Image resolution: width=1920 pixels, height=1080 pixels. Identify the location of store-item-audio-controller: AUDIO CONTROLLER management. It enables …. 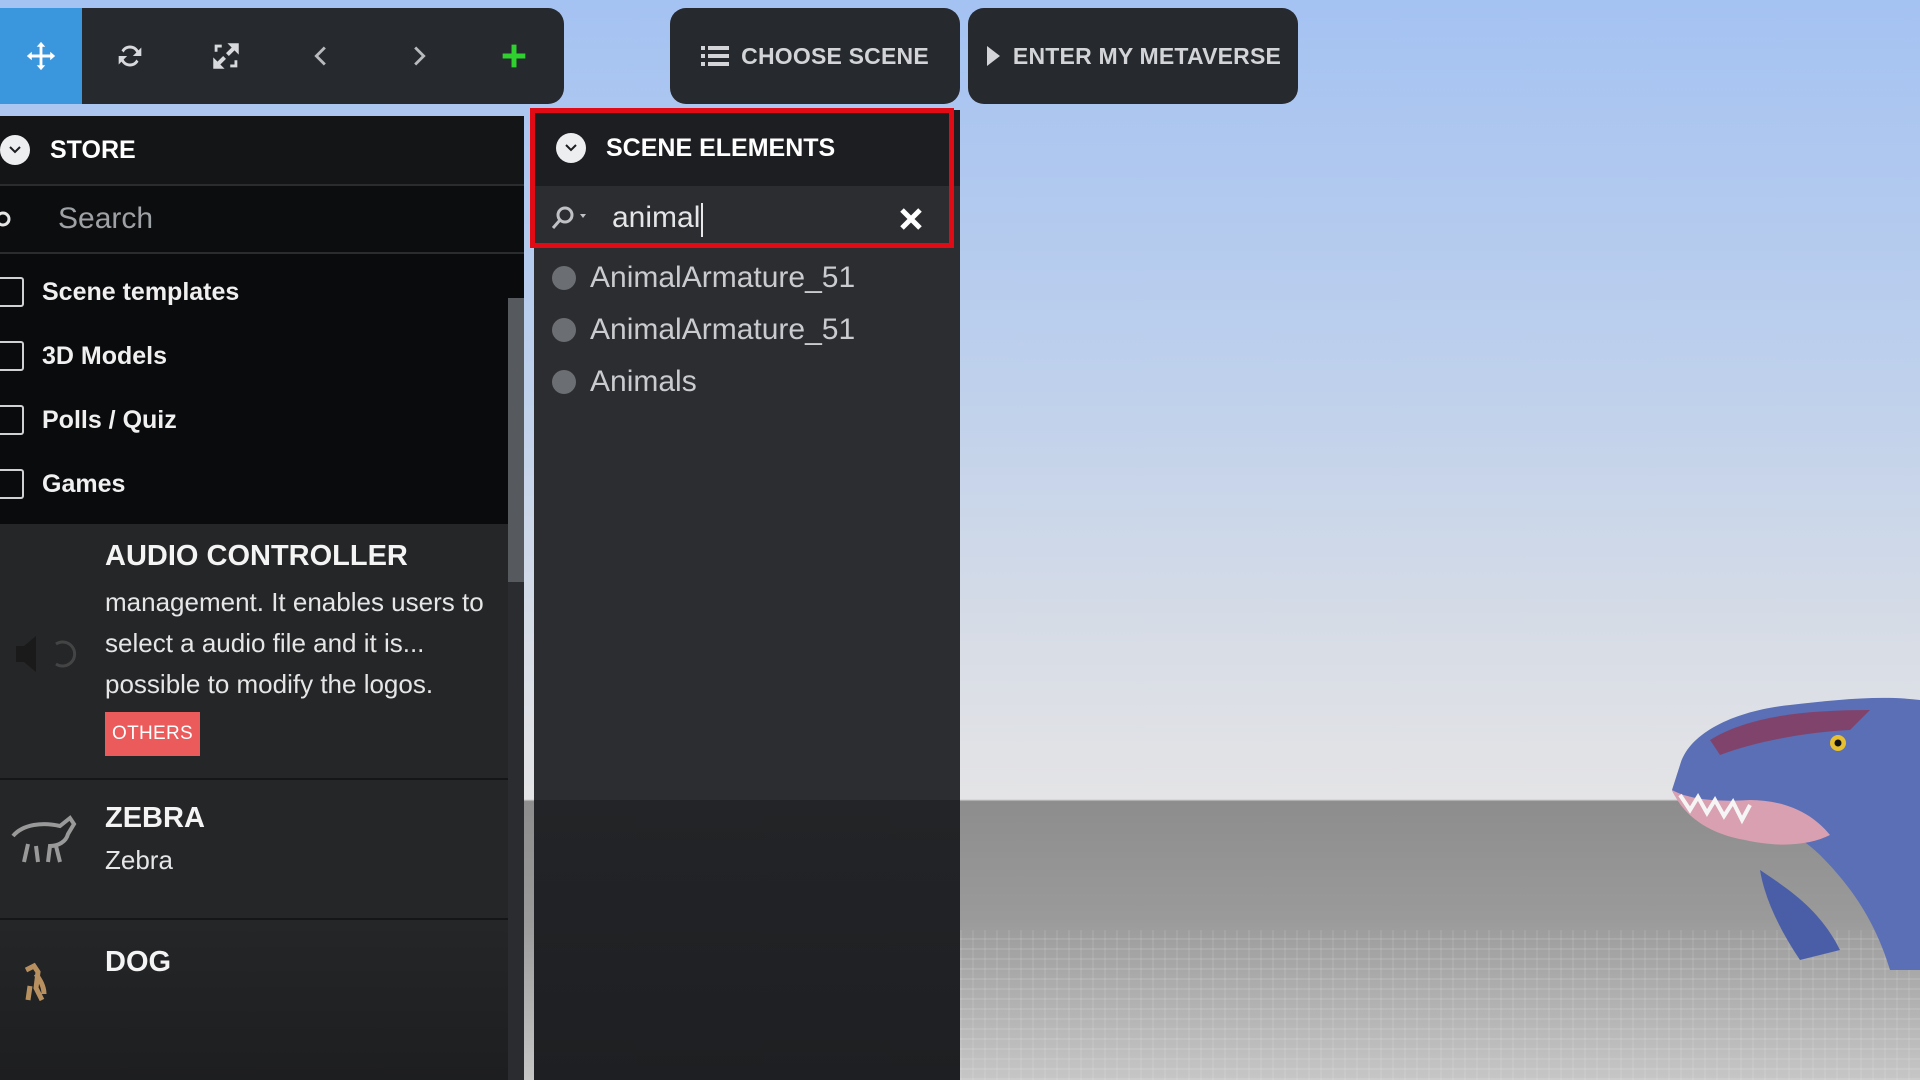
(254, 652).